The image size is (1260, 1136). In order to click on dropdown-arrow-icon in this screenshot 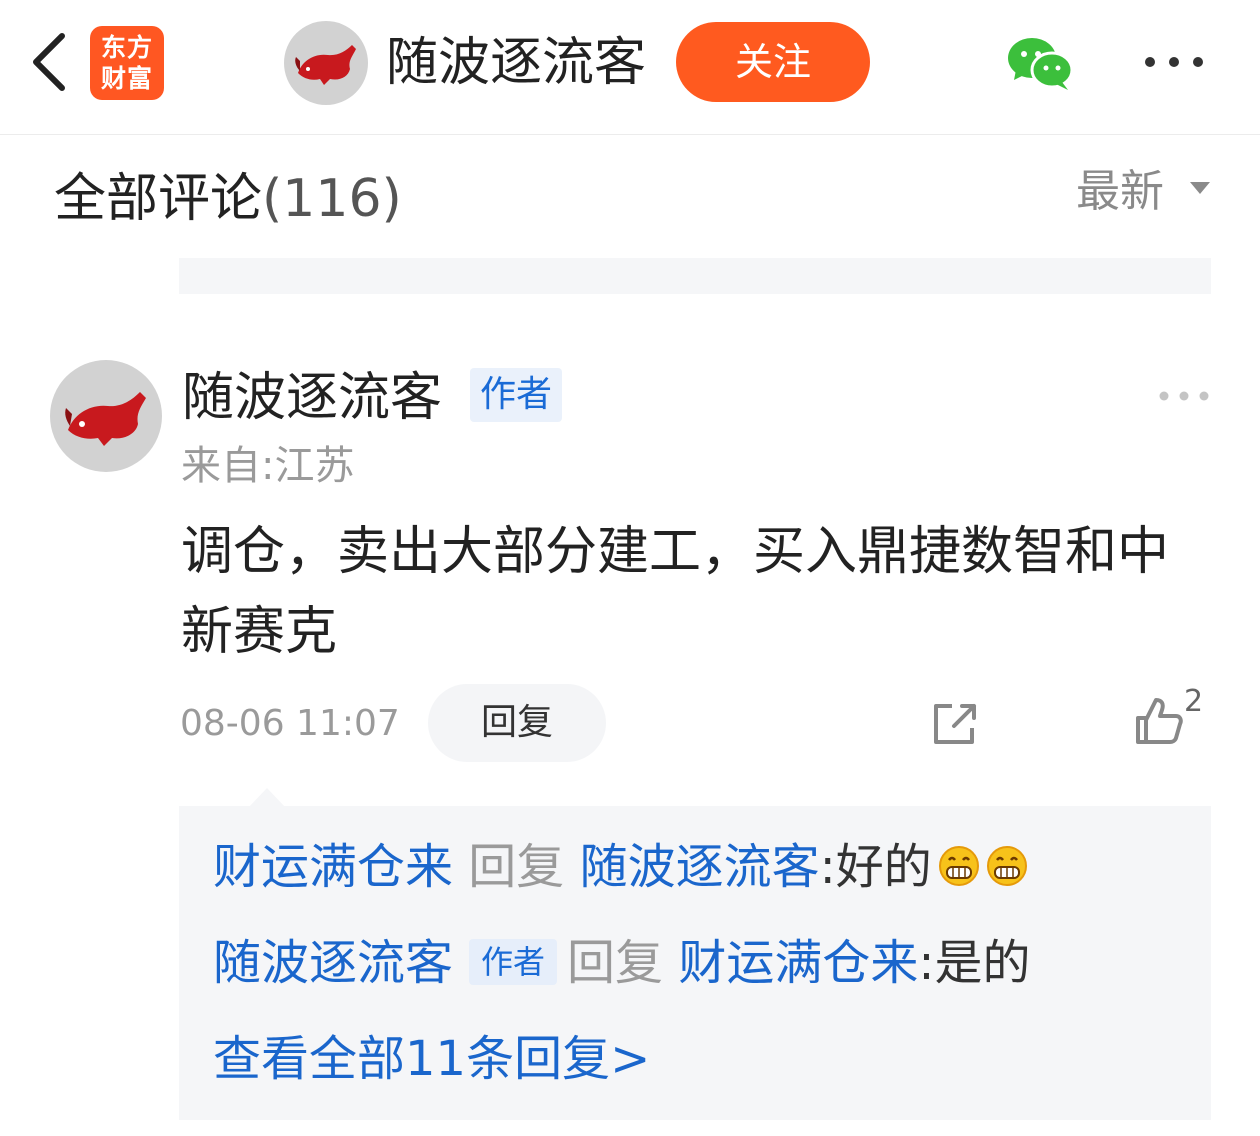, I will do `click(1200, 188)`.